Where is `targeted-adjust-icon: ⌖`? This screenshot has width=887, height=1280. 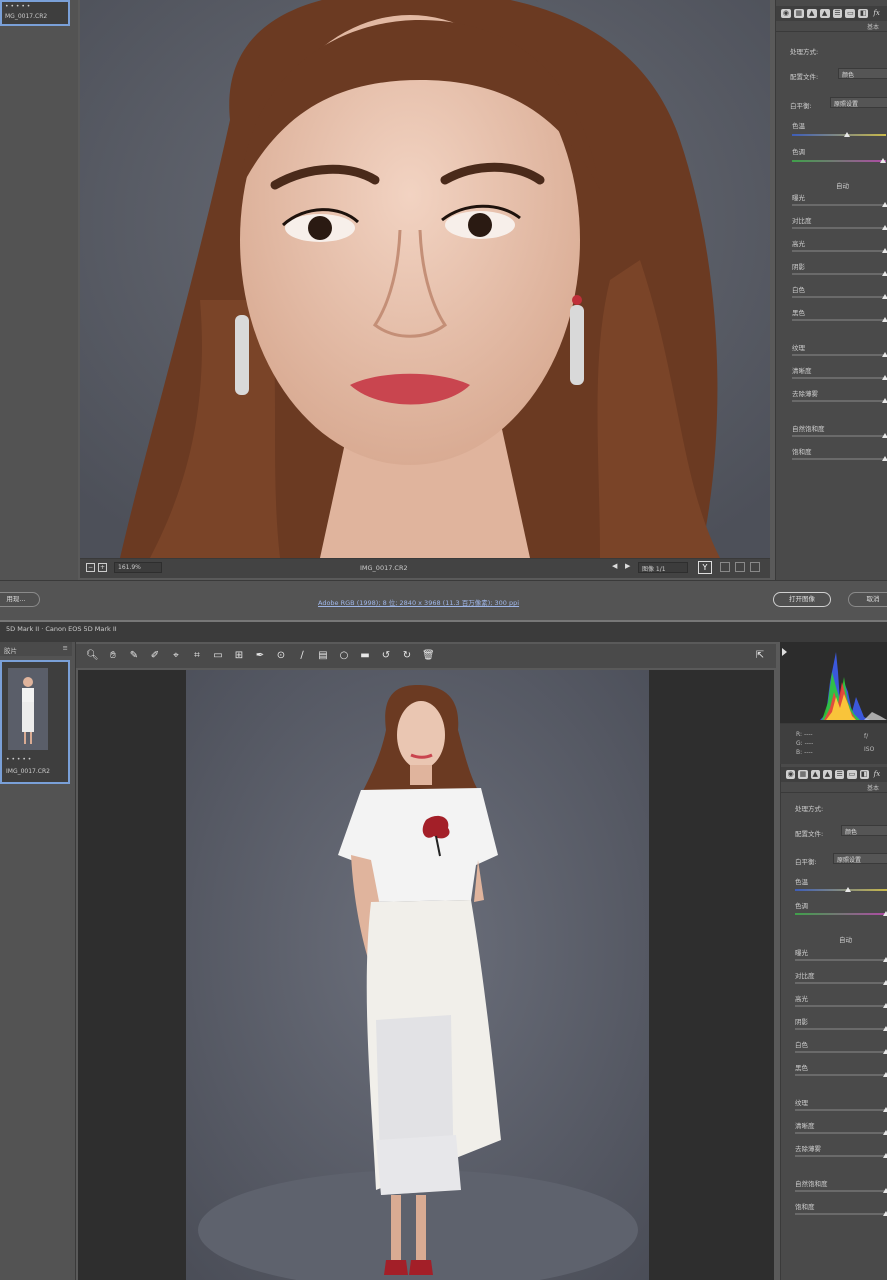 targeted-adjust-icon: ⌖ is located at coordinates (176, 656).